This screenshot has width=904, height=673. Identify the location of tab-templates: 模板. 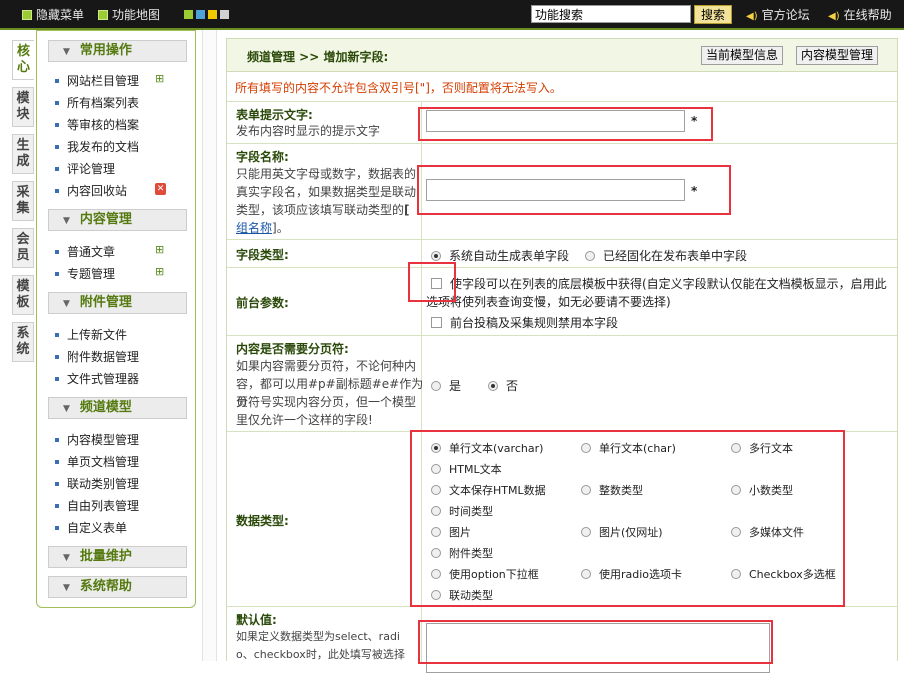
(23, 295).